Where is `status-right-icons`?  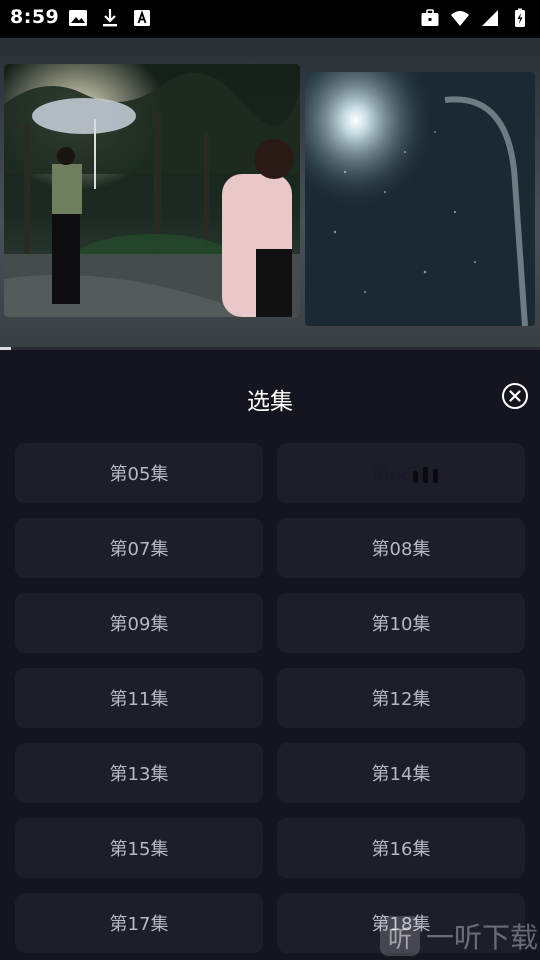 status-right-icons is located at coordinates (475, 18).